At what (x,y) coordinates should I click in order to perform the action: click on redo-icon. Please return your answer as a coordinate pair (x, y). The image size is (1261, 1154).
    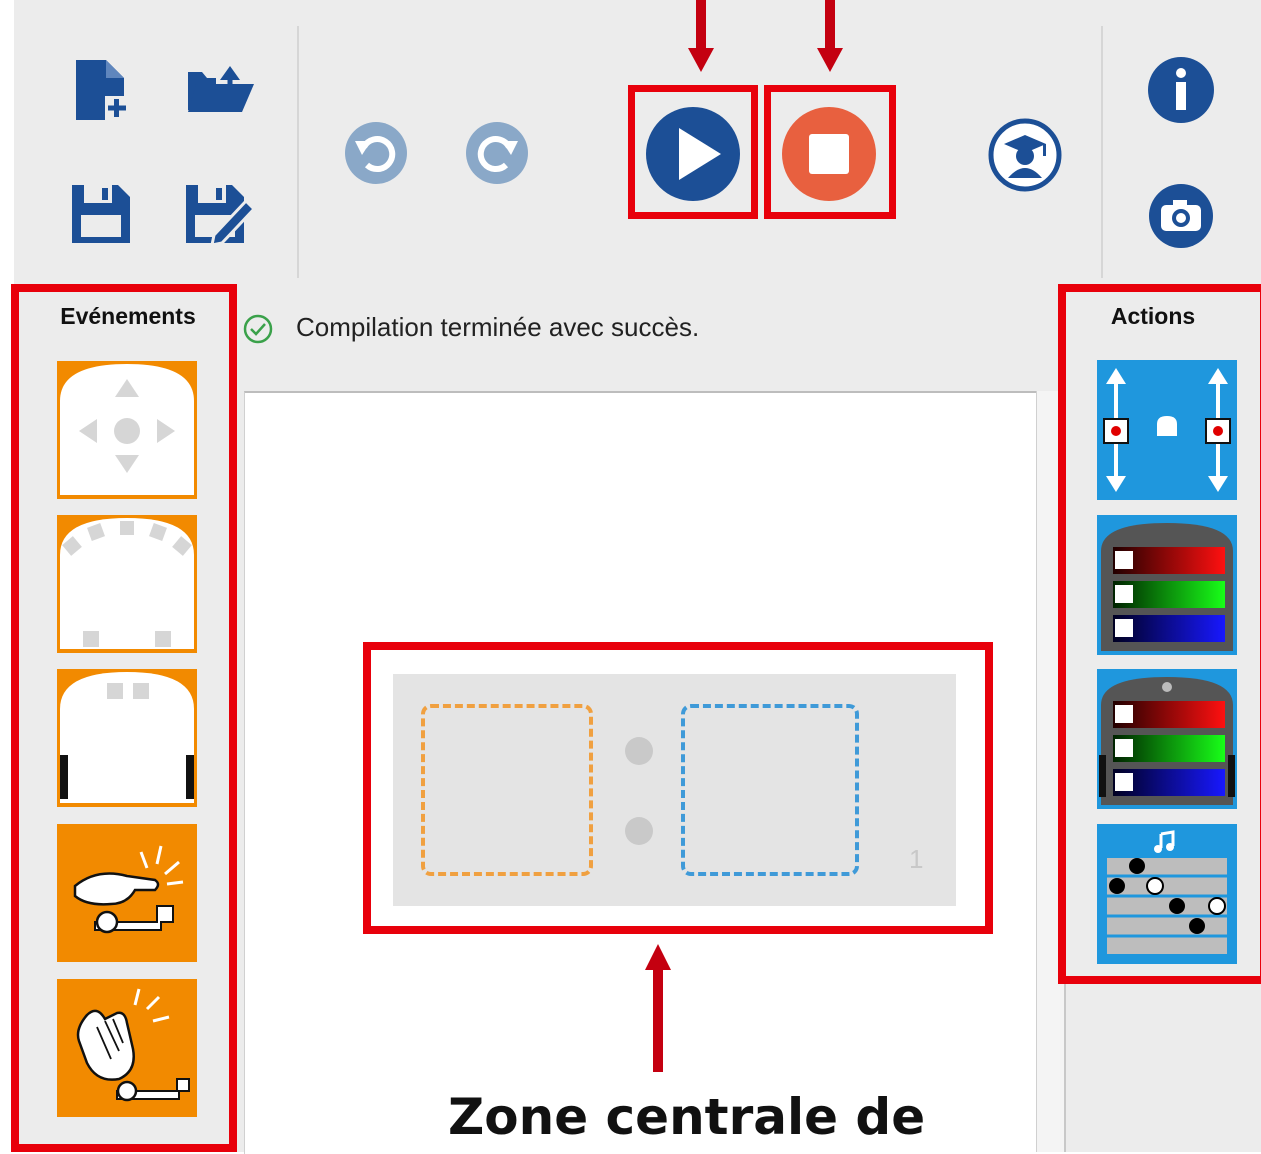
    Looking at the image, I should click on (497, 153).